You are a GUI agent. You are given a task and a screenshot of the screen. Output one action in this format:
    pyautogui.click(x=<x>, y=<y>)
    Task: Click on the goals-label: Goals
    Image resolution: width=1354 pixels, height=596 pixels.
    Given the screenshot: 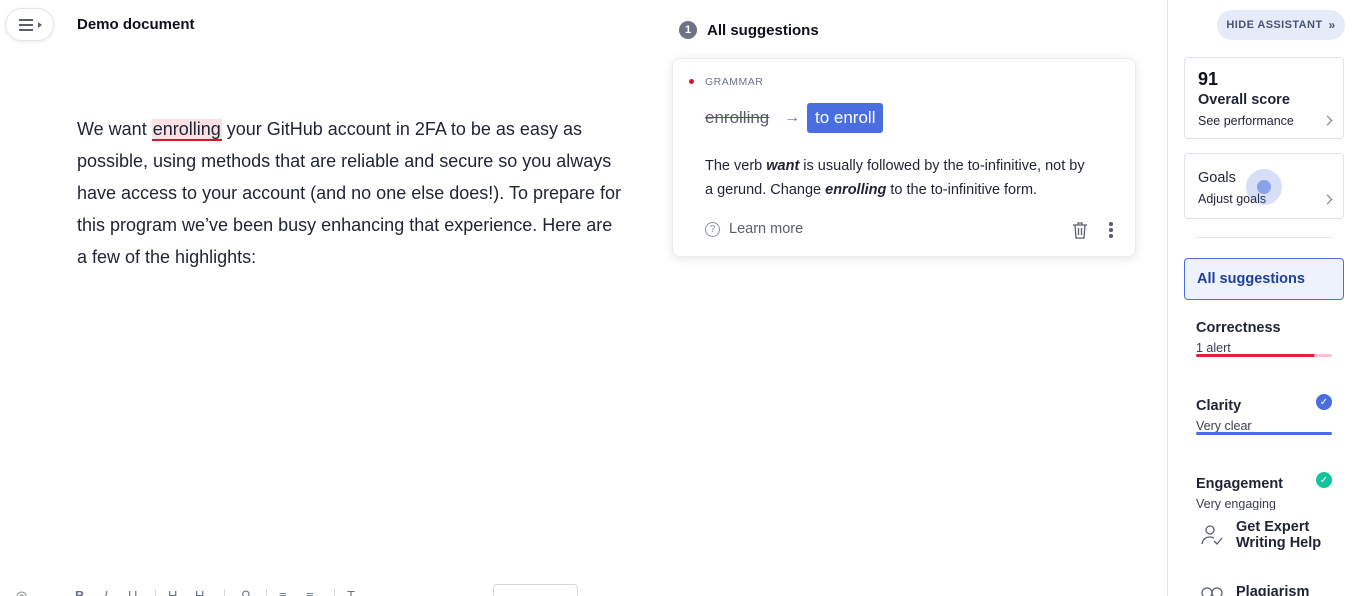 What is the action you would take?
    pyautogui.click(x=1217, y=178)
    